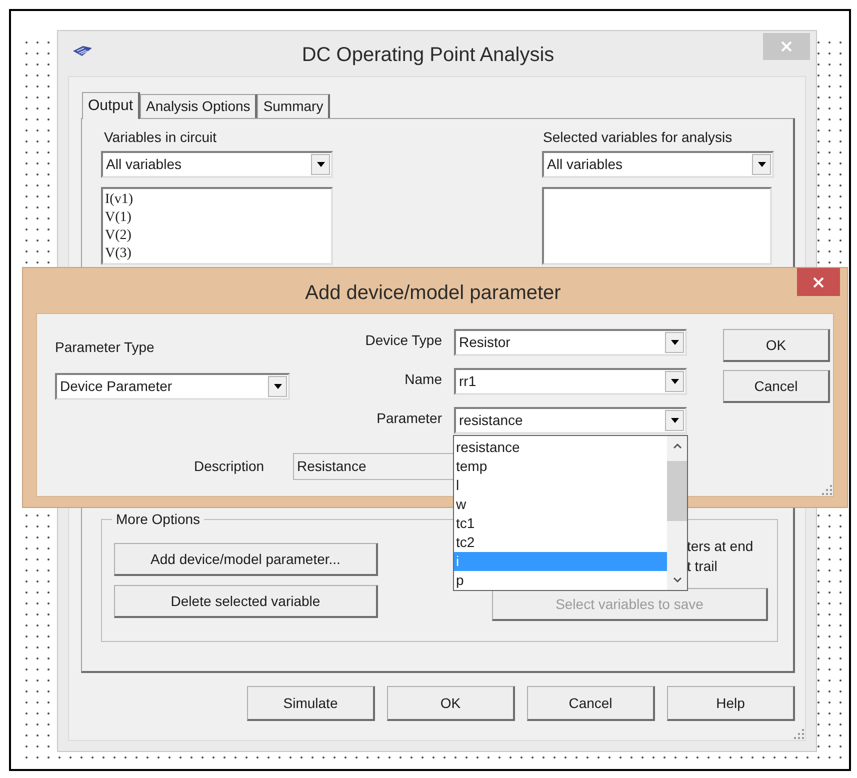  I want to click on list-item: V(3), so click(218, 254).